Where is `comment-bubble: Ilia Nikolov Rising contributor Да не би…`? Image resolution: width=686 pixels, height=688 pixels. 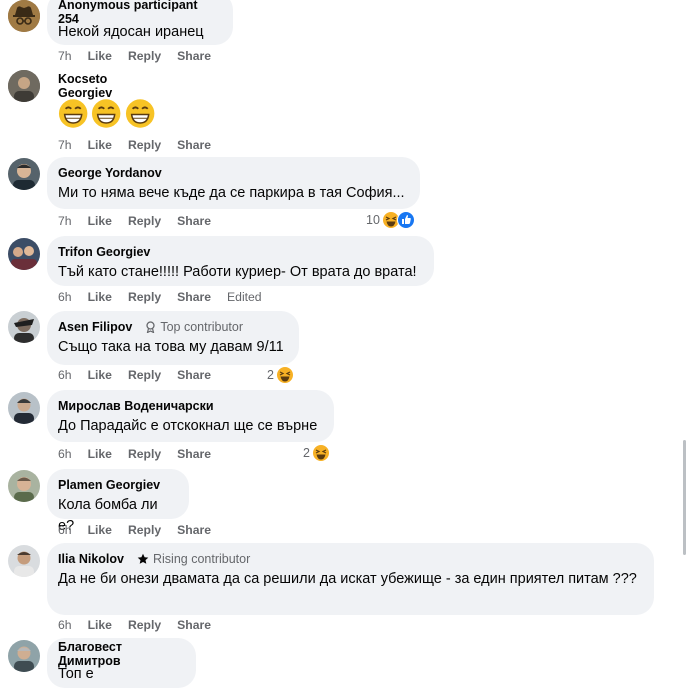
comment-bubble: Ilia Nikolov Rising contributor Да не би… is located at coordinates (350, 579).